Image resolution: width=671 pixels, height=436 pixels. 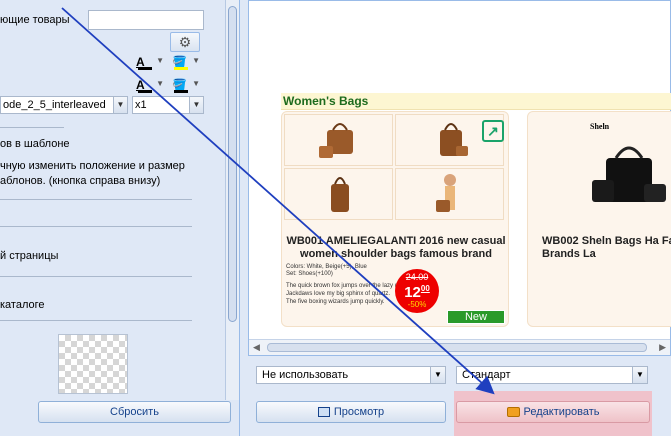 What do you see at coordinates (662, 347) in the screenshot?
I see `scroll-right-icon: ▶` at bounding box center [662, 347].